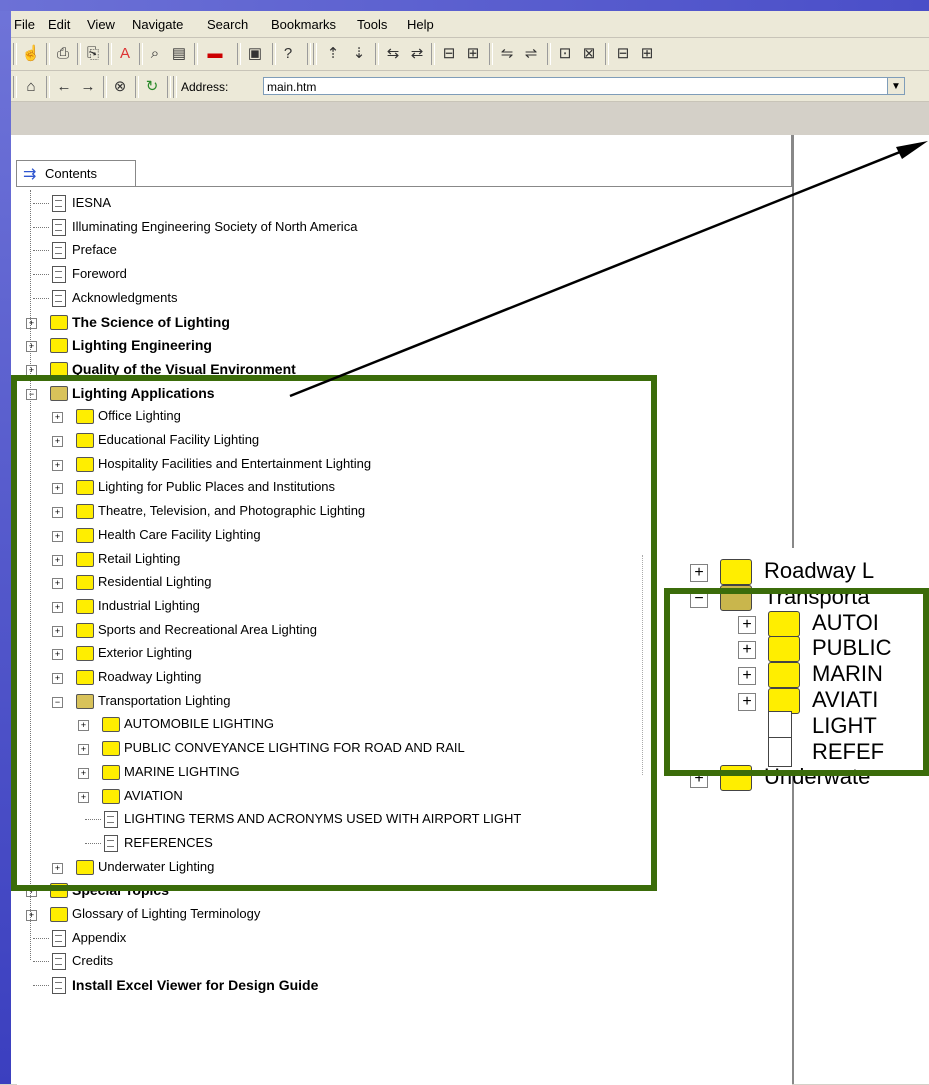 The height and width of the screenshot is (1085, 929). Describe the element at coordinates (699, 573) in the screenshot. I see `expand-icon: +` at that location.